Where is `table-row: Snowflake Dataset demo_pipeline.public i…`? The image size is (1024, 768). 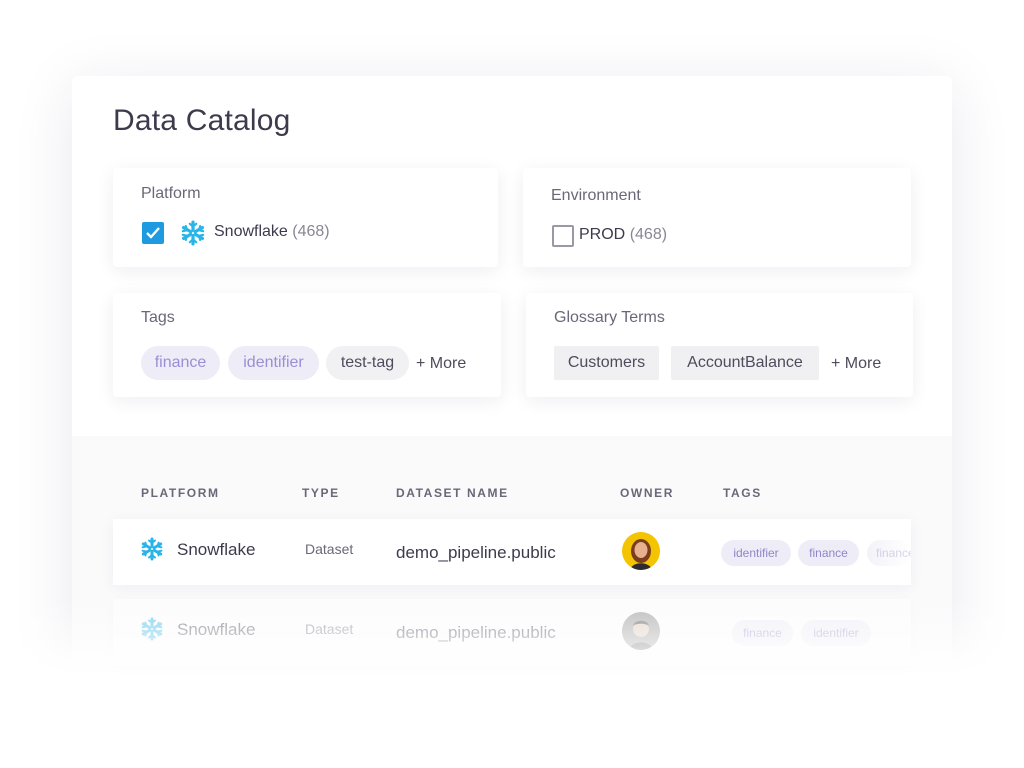 table-row: Snowflake Dataset demo_pipeline.public i… is located at coordinates (512, 552).